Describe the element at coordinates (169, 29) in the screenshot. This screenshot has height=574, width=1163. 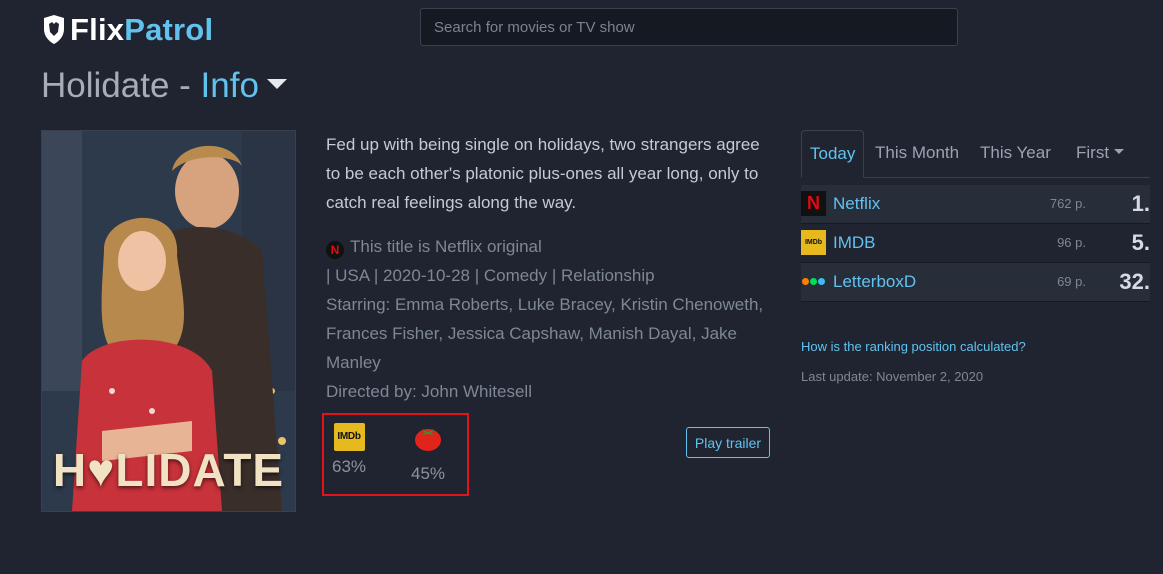
I see `logo-text-patrol: Patrol` at that location.